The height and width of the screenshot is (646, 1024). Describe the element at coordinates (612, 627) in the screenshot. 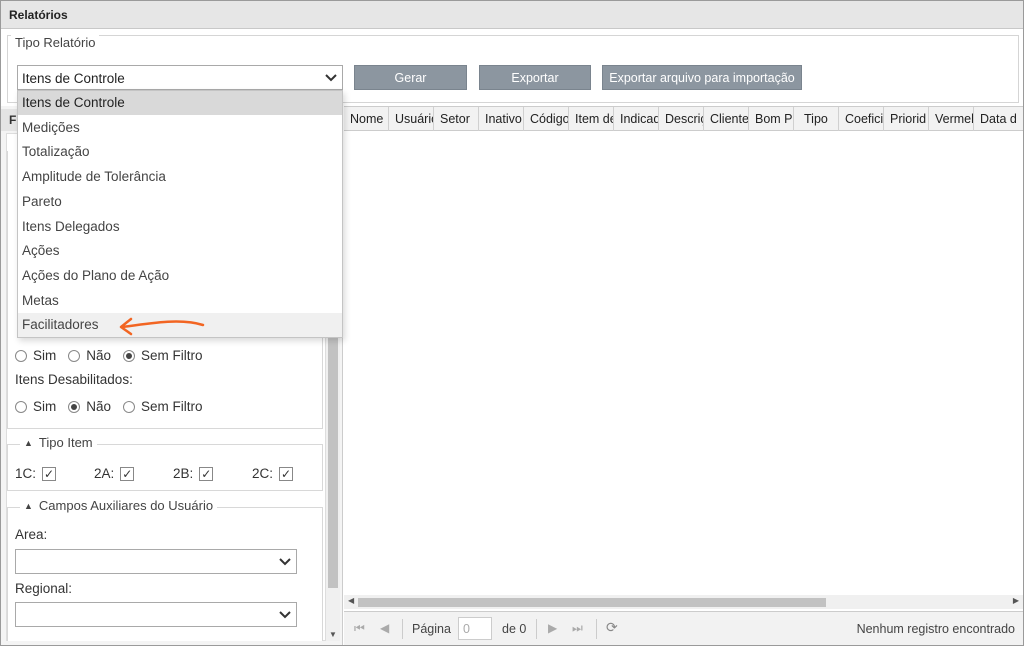

I see `refresh-icon: ⟳` at that location.